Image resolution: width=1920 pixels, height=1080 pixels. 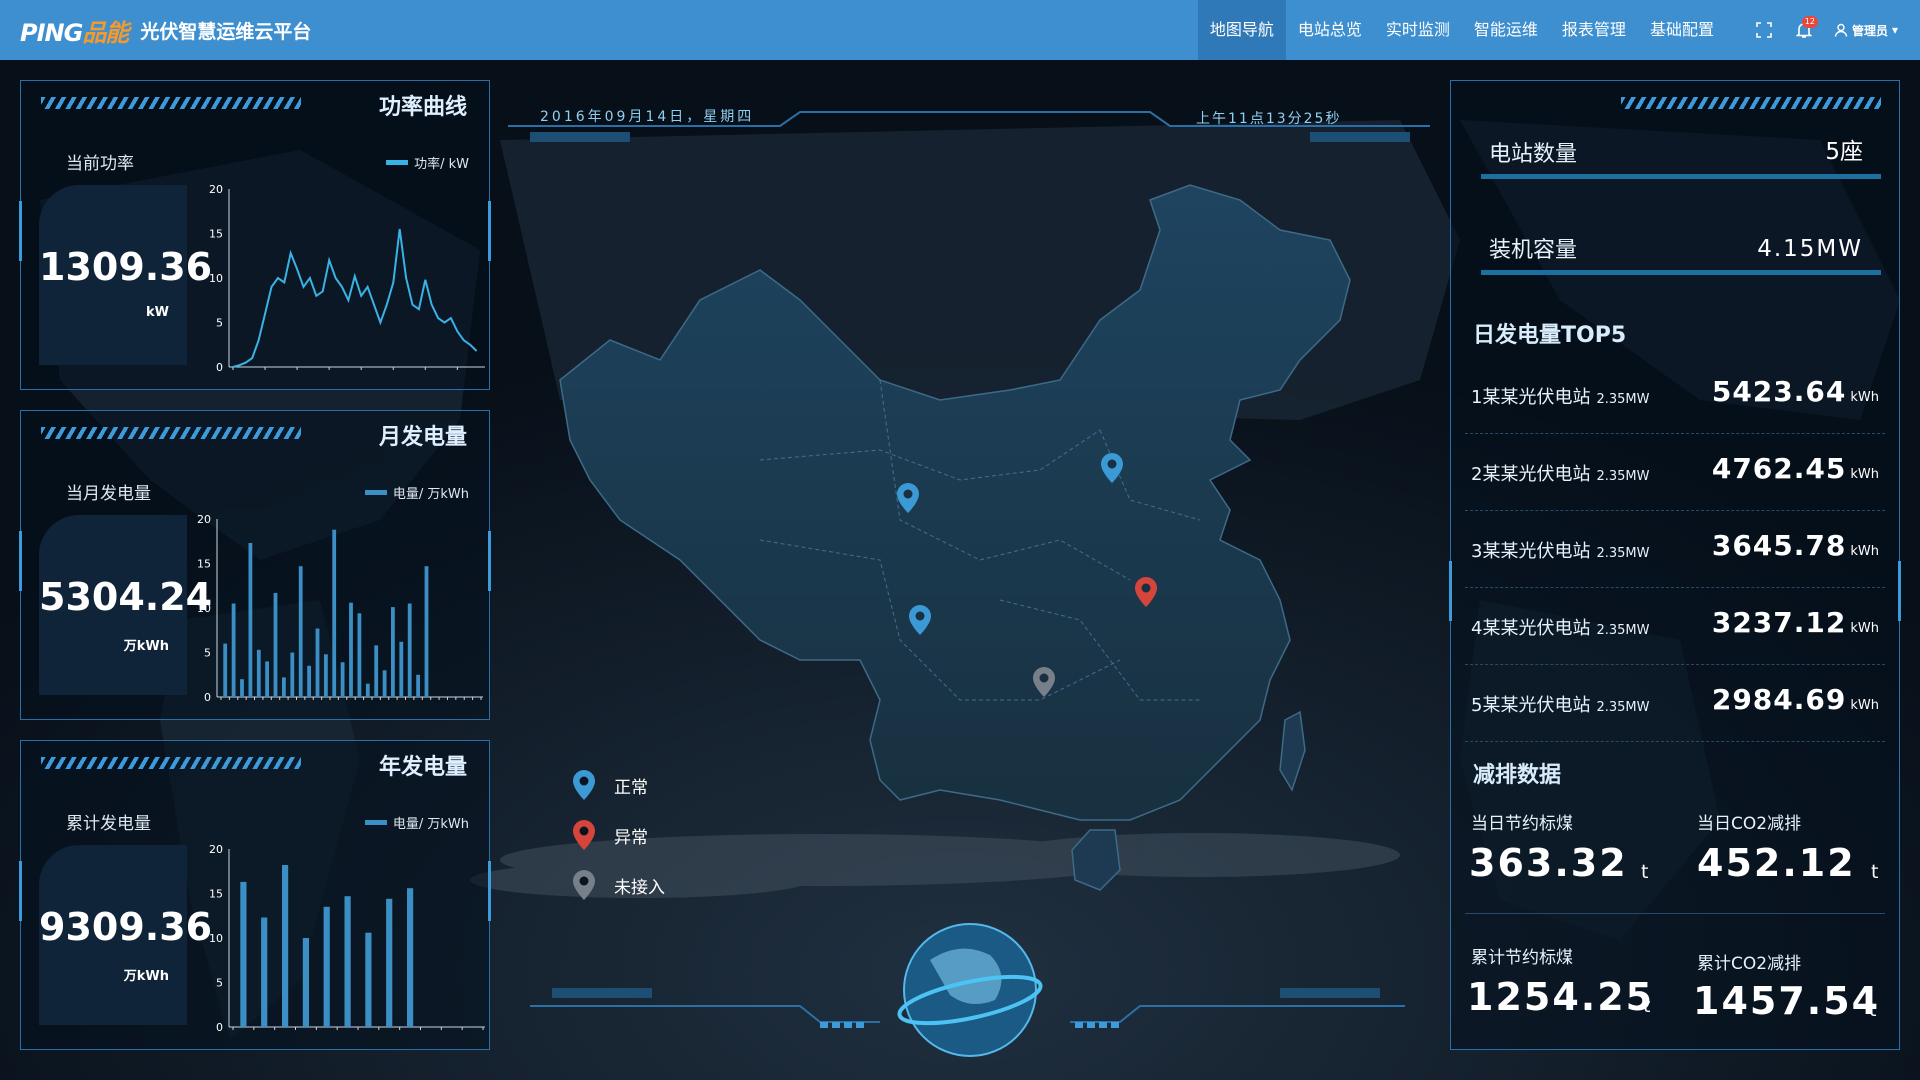 What do you see at coordinates (1751, 103) in the screenshot?
I see `decor-stripe` at bounding box center [1751, 103].